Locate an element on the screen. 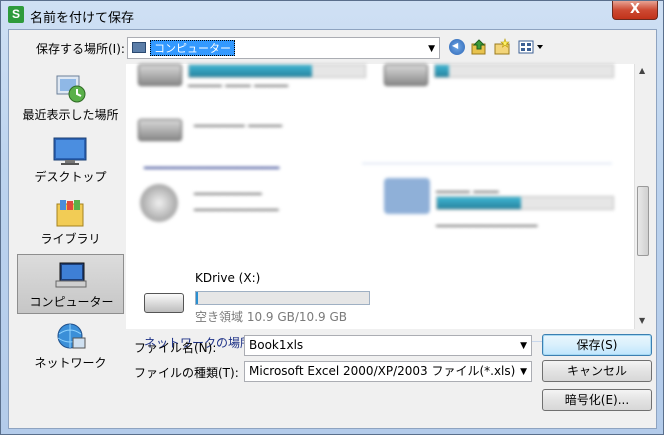 The height and width of the screenshot is (435, 664). computer-icon is located at coordinates (71, 275).